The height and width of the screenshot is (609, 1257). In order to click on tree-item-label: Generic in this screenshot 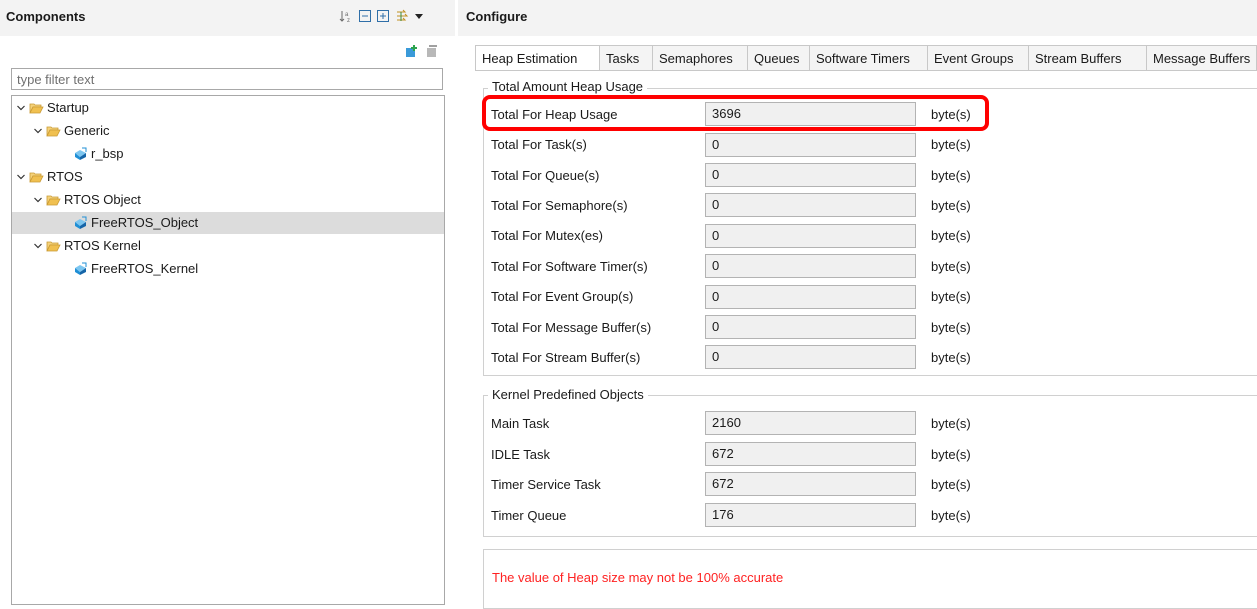, I will do `click(87, 130)`.